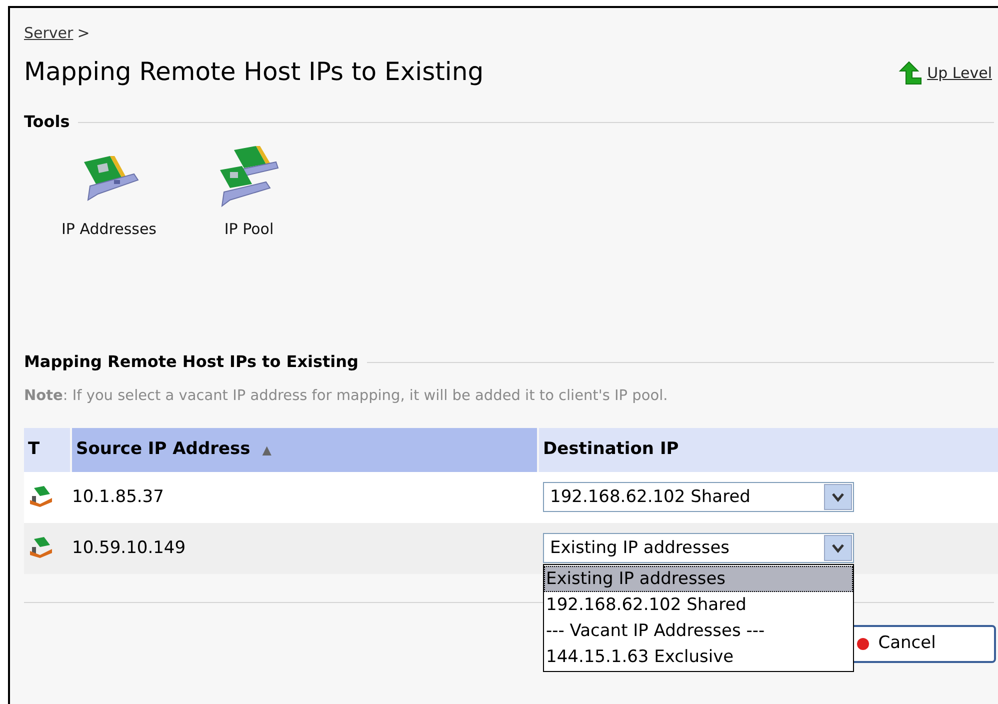  I want to click on sort-arrow-icon: ▲, so click(267, 449).